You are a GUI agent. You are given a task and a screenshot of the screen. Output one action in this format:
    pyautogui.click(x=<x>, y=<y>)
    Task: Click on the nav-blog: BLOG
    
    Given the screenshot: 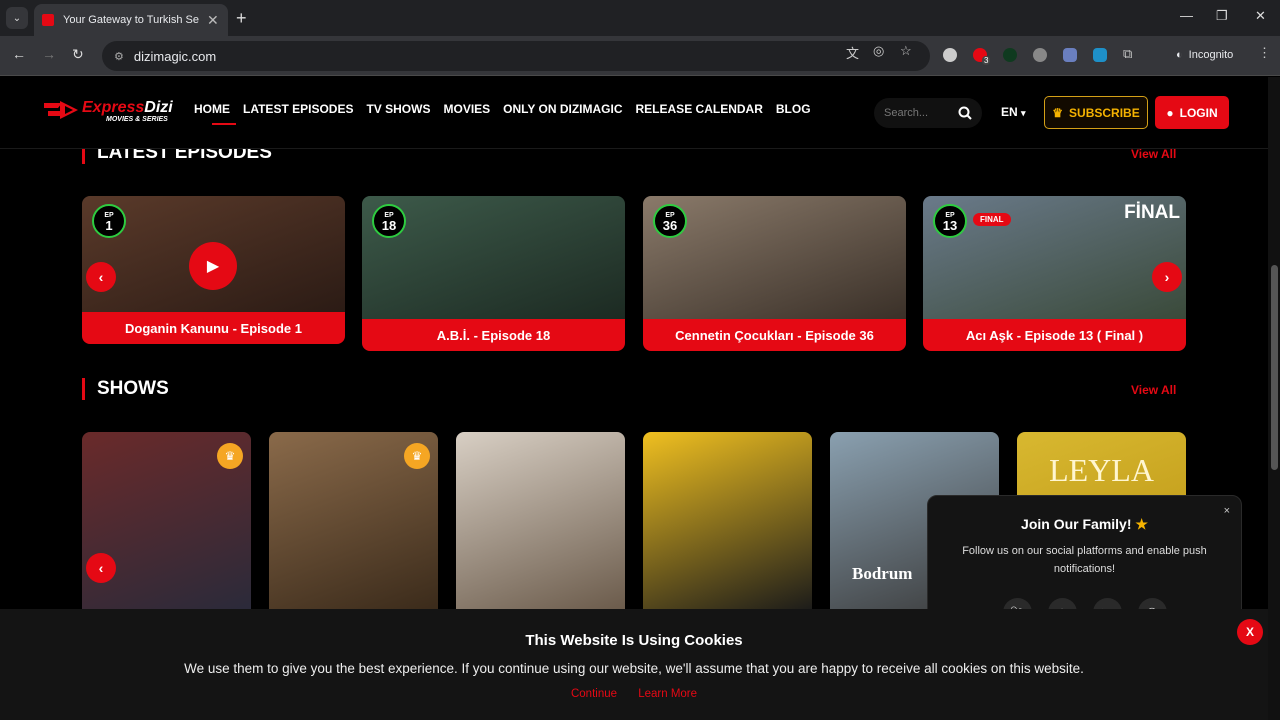 What is the action you would take?
    pyautogui.click(x=793, y=109)
    